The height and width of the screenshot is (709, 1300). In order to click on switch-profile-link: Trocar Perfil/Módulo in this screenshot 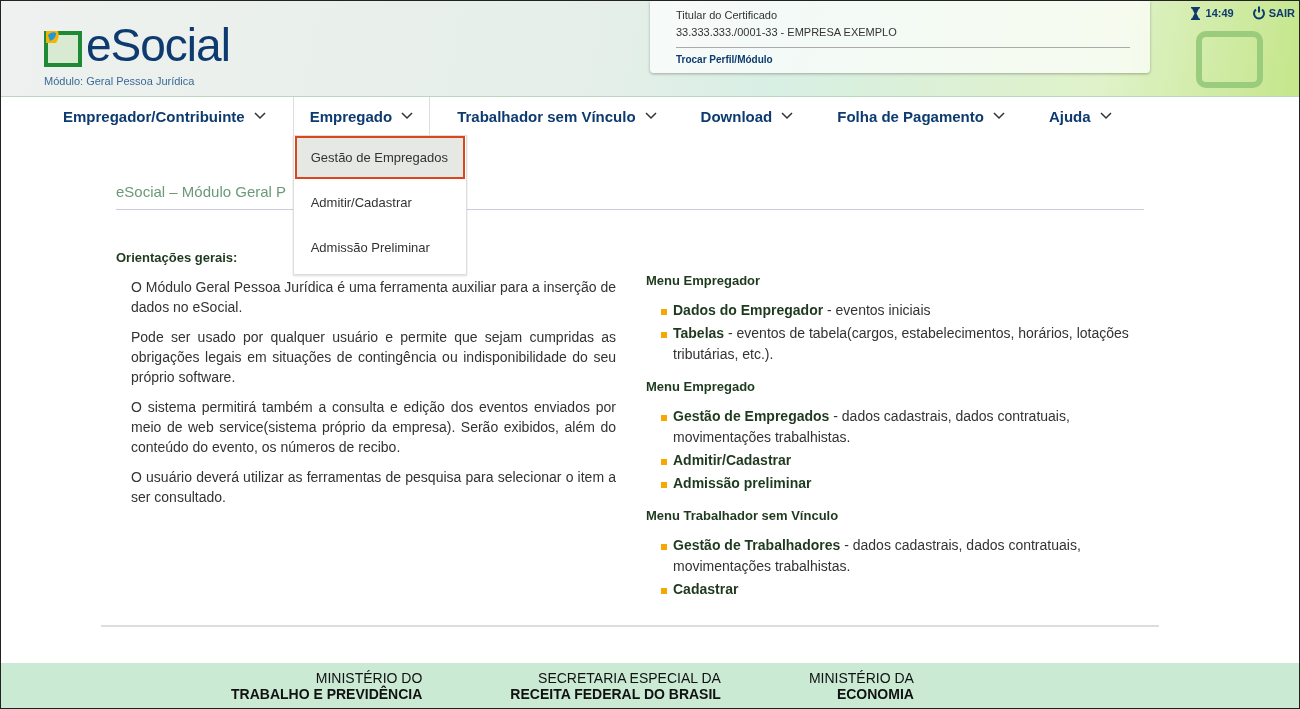, I will do `click(903, 59)`.